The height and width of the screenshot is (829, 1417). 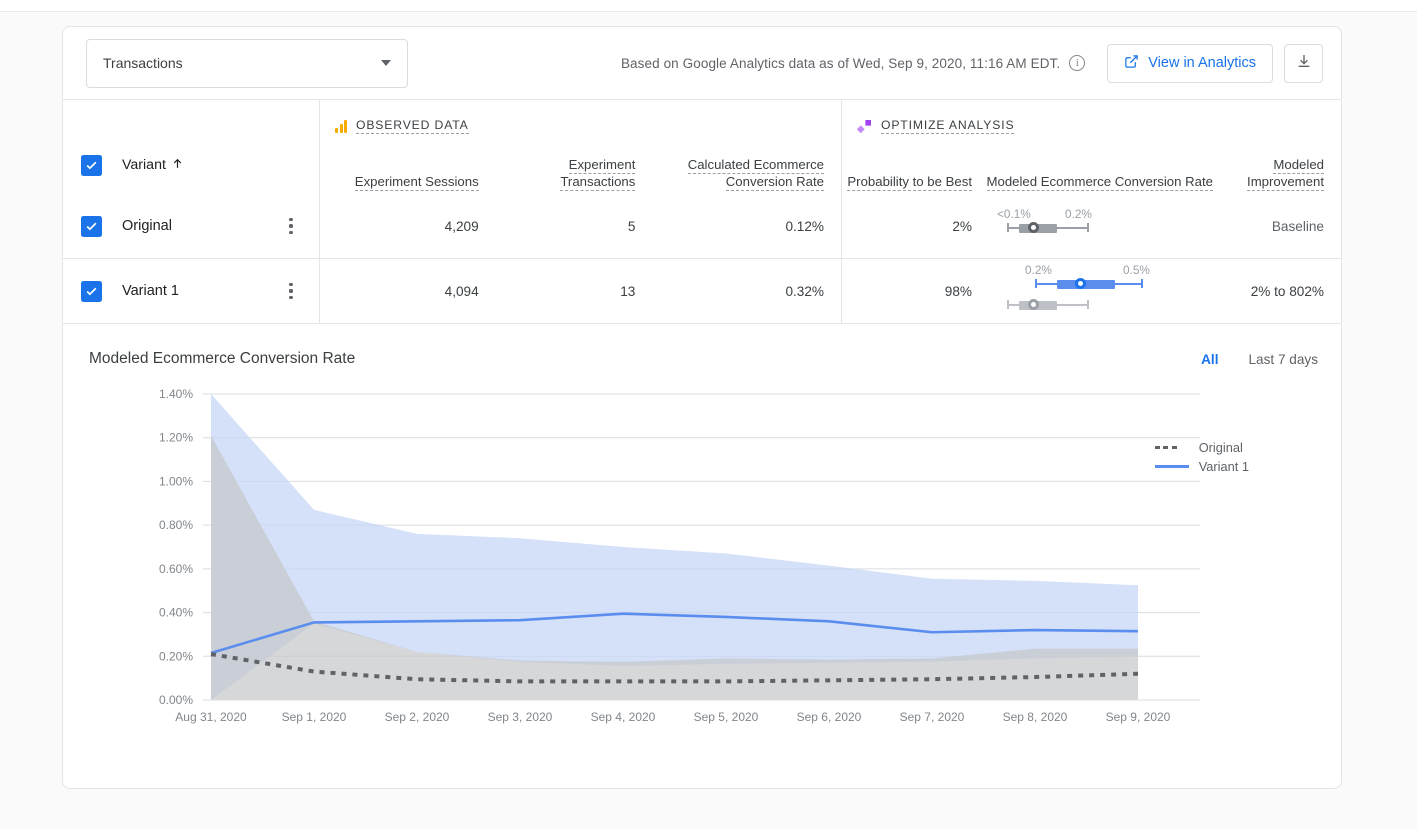 I want to click on modeled-rate-boxplot-original: <0.1% 0.2%, so click(x=1105, y=226).